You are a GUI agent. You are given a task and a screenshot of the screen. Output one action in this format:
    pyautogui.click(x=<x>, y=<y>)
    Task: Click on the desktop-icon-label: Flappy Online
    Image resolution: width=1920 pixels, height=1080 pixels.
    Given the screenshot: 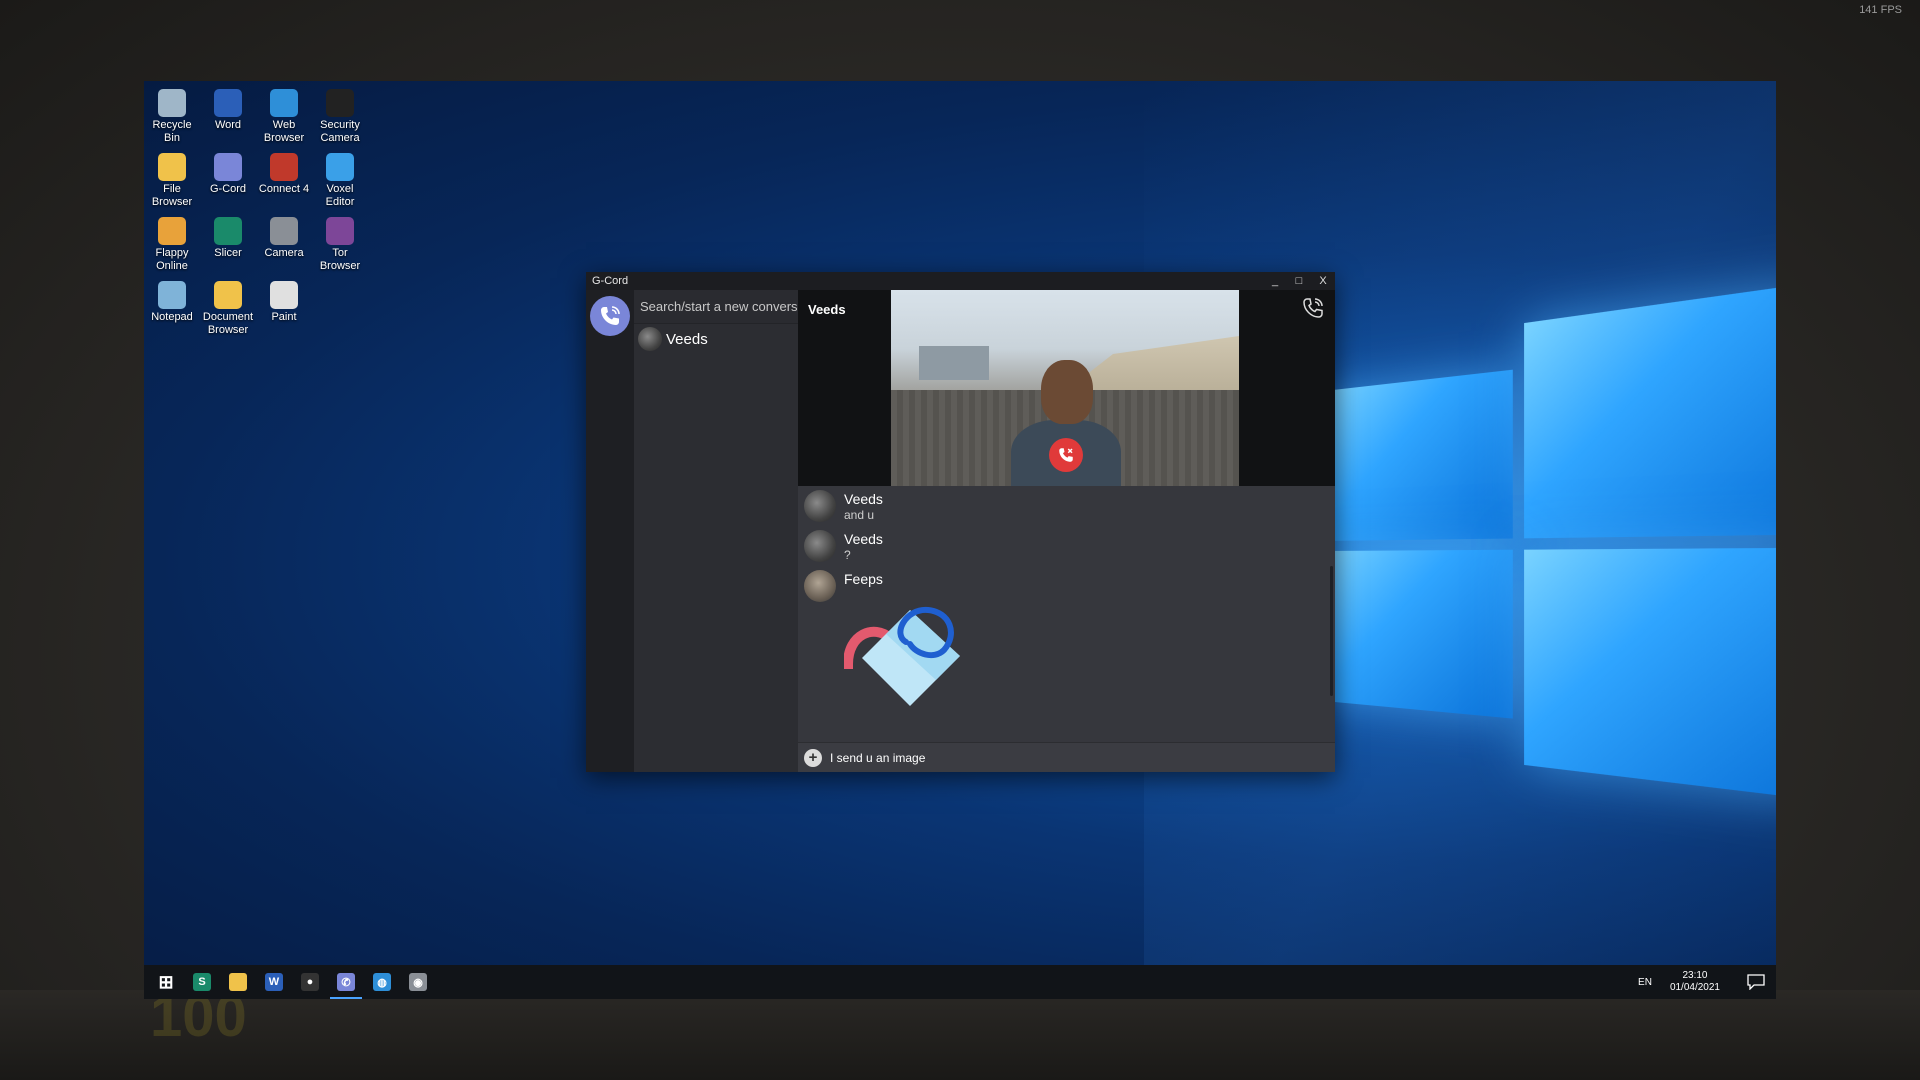 What is the action you would take?
    pyautogui.click(x=172, y=259)
    